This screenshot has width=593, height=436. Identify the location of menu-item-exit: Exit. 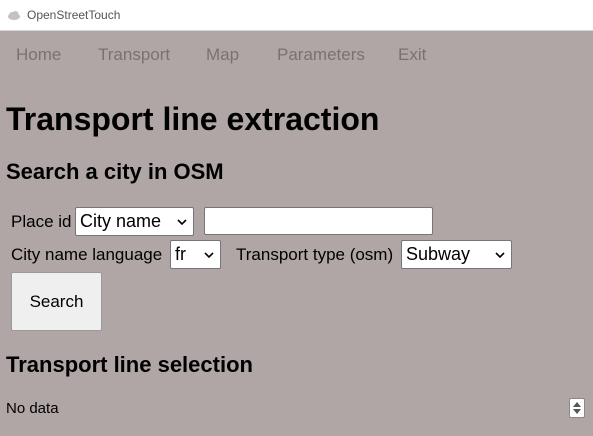
(412, 55).